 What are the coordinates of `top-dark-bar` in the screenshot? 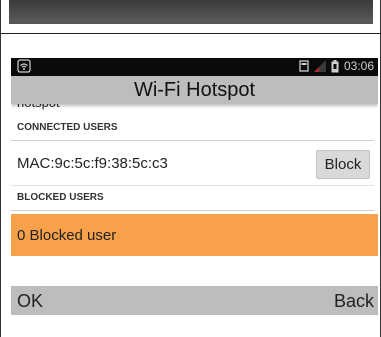 It's located at (191, 12).